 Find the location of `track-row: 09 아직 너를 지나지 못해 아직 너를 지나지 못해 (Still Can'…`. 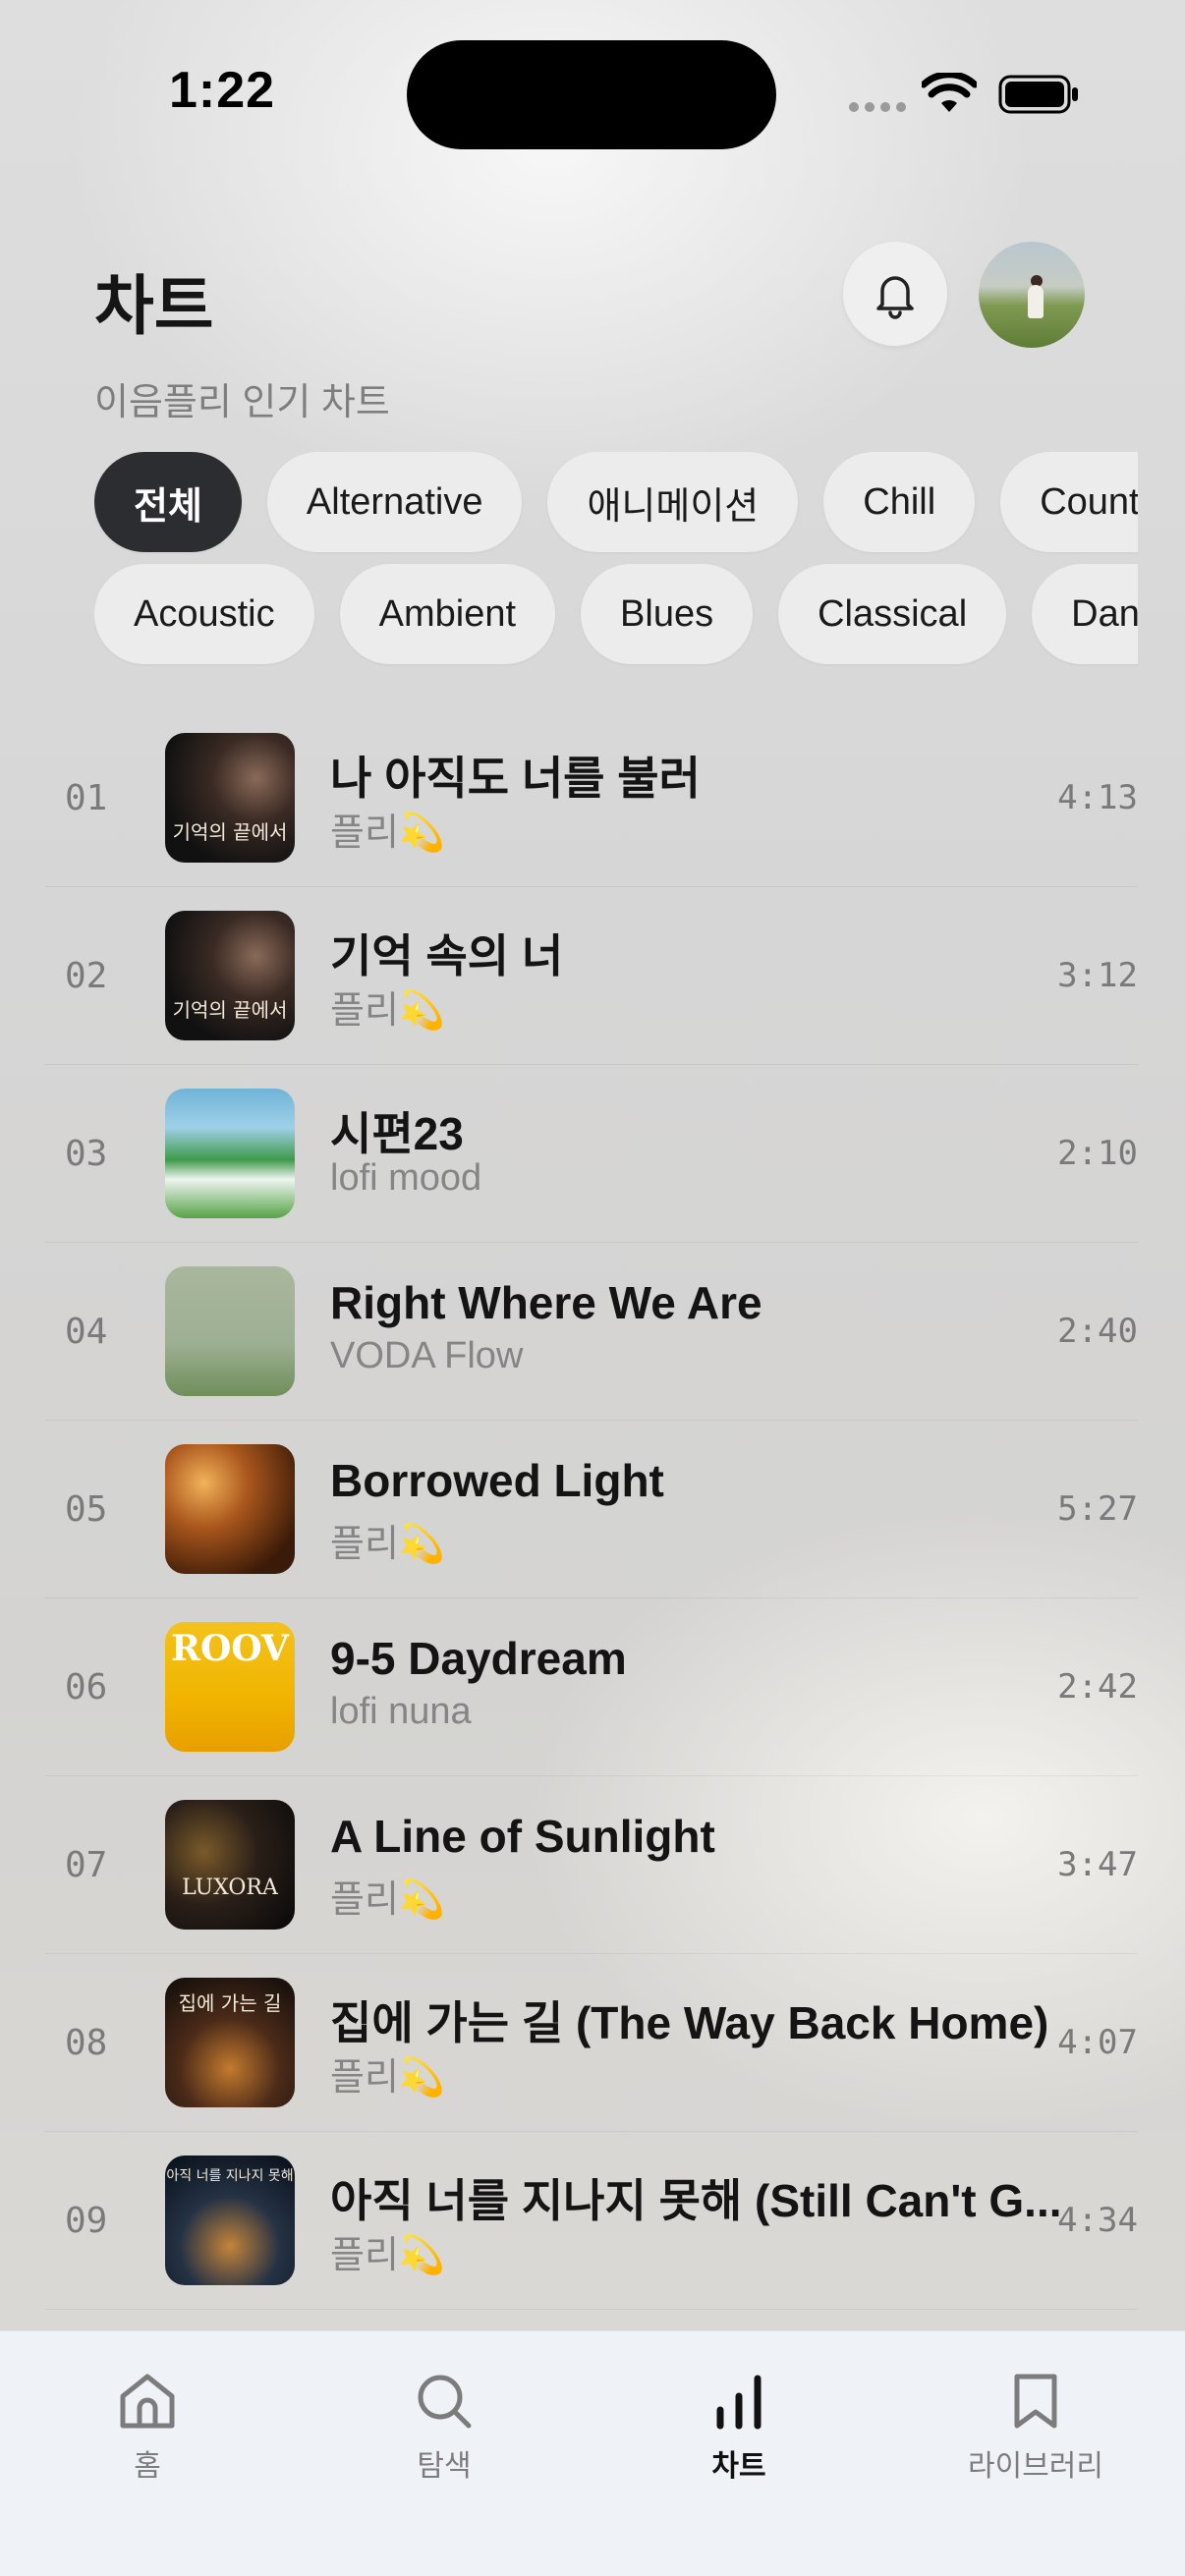

track-row: 09 아직 너를 지나지 못해 아직 너를 지나지 못해 (Still Can'… is located at coordinates (592, 2221).